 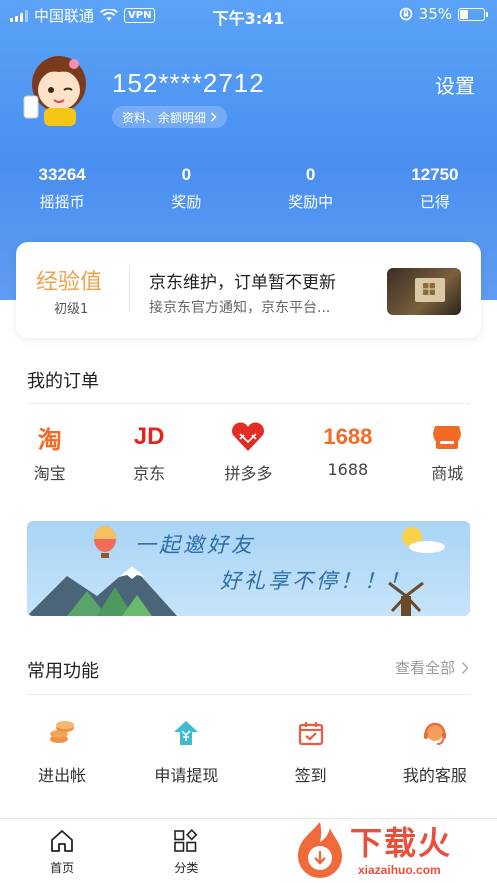 I want to click on tab-label: 首页, so click(x=62, y=868).